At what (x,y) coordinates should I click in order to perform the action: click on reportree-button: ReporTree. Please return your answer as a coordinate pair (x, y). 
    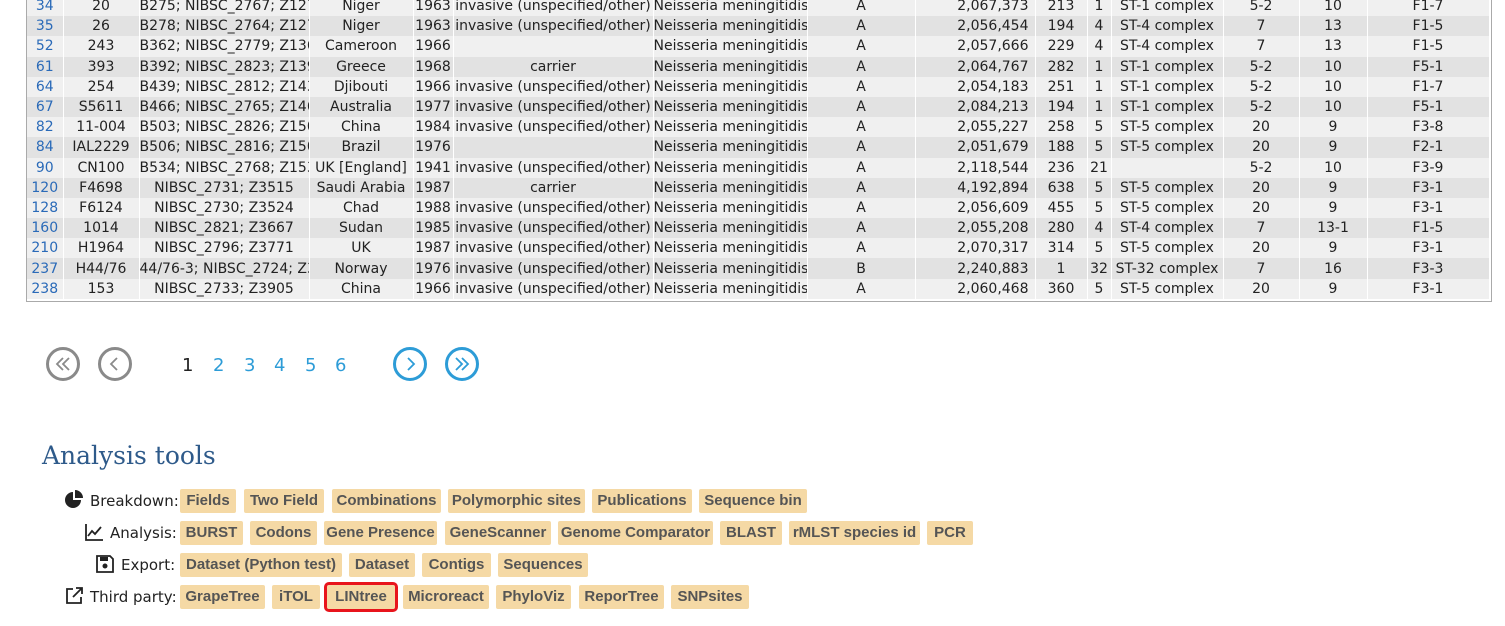
    Looking at the image, I should click on (621, 597).